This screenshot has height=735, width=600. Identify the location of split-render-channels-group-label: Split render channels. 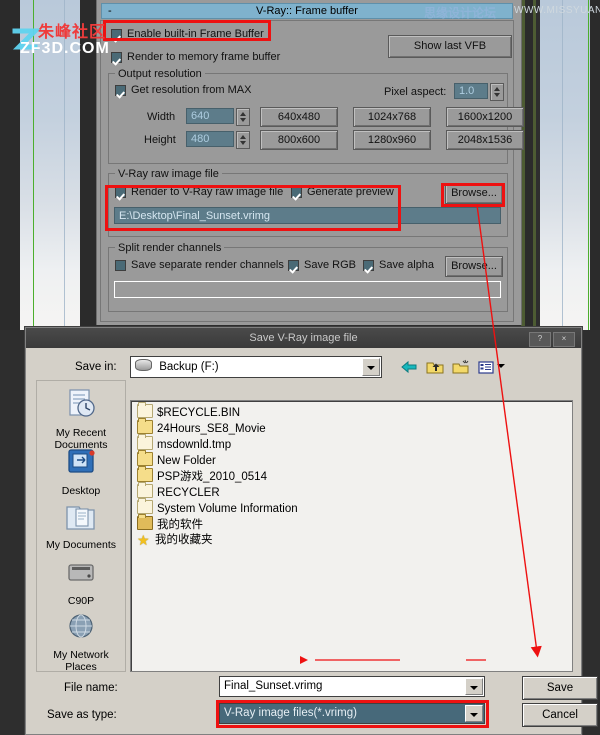
(170, 248).